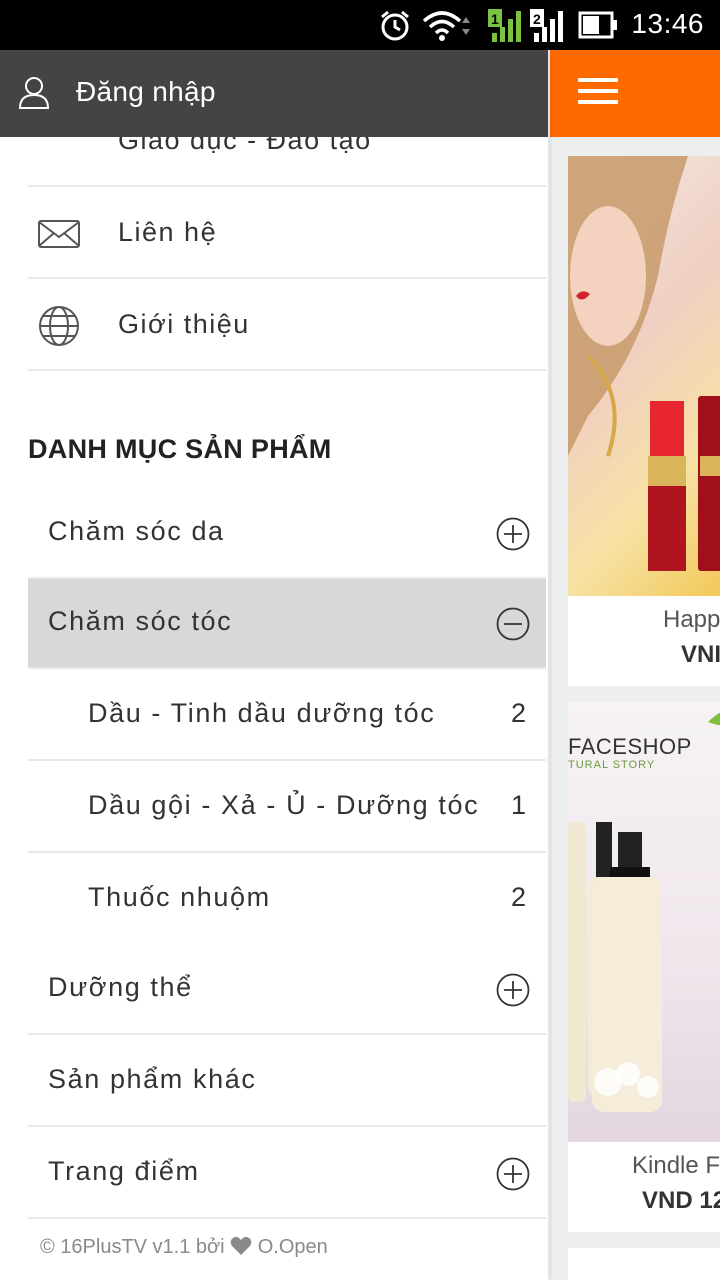  What do you see at coordinates (395, 25) in the screenshot?
I see `alarm-icon` at bounding box center [395, 25].